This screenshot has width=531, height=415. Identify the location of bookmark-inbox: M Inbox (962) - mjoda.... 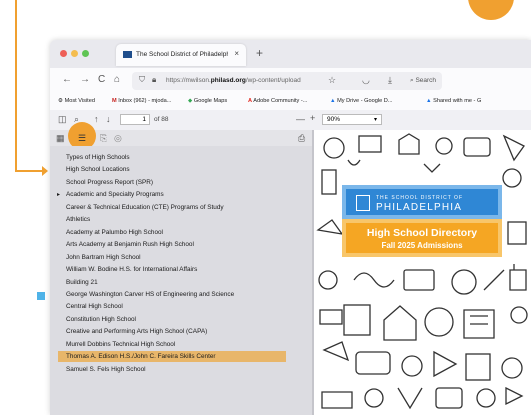
(141, 101).